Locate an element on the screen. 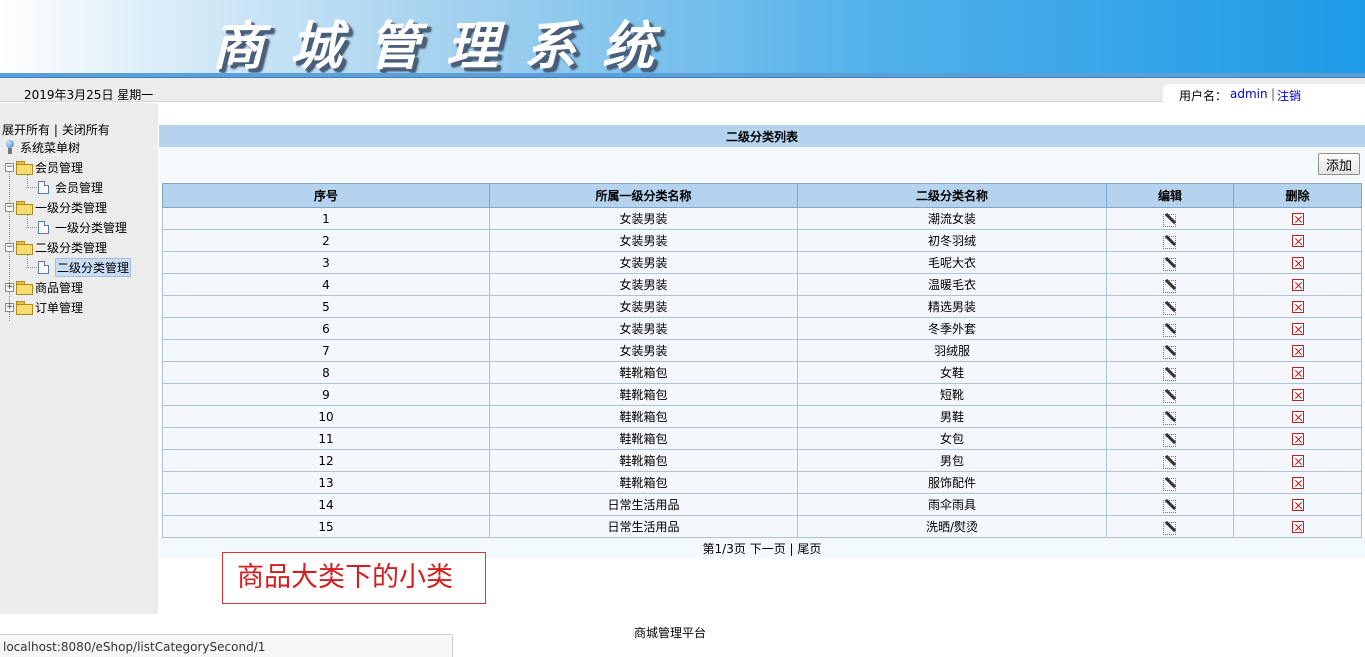 The width and height of the screenshot is (1365, 657). column-header: 编辑 is located at coordinates (1170, 195).